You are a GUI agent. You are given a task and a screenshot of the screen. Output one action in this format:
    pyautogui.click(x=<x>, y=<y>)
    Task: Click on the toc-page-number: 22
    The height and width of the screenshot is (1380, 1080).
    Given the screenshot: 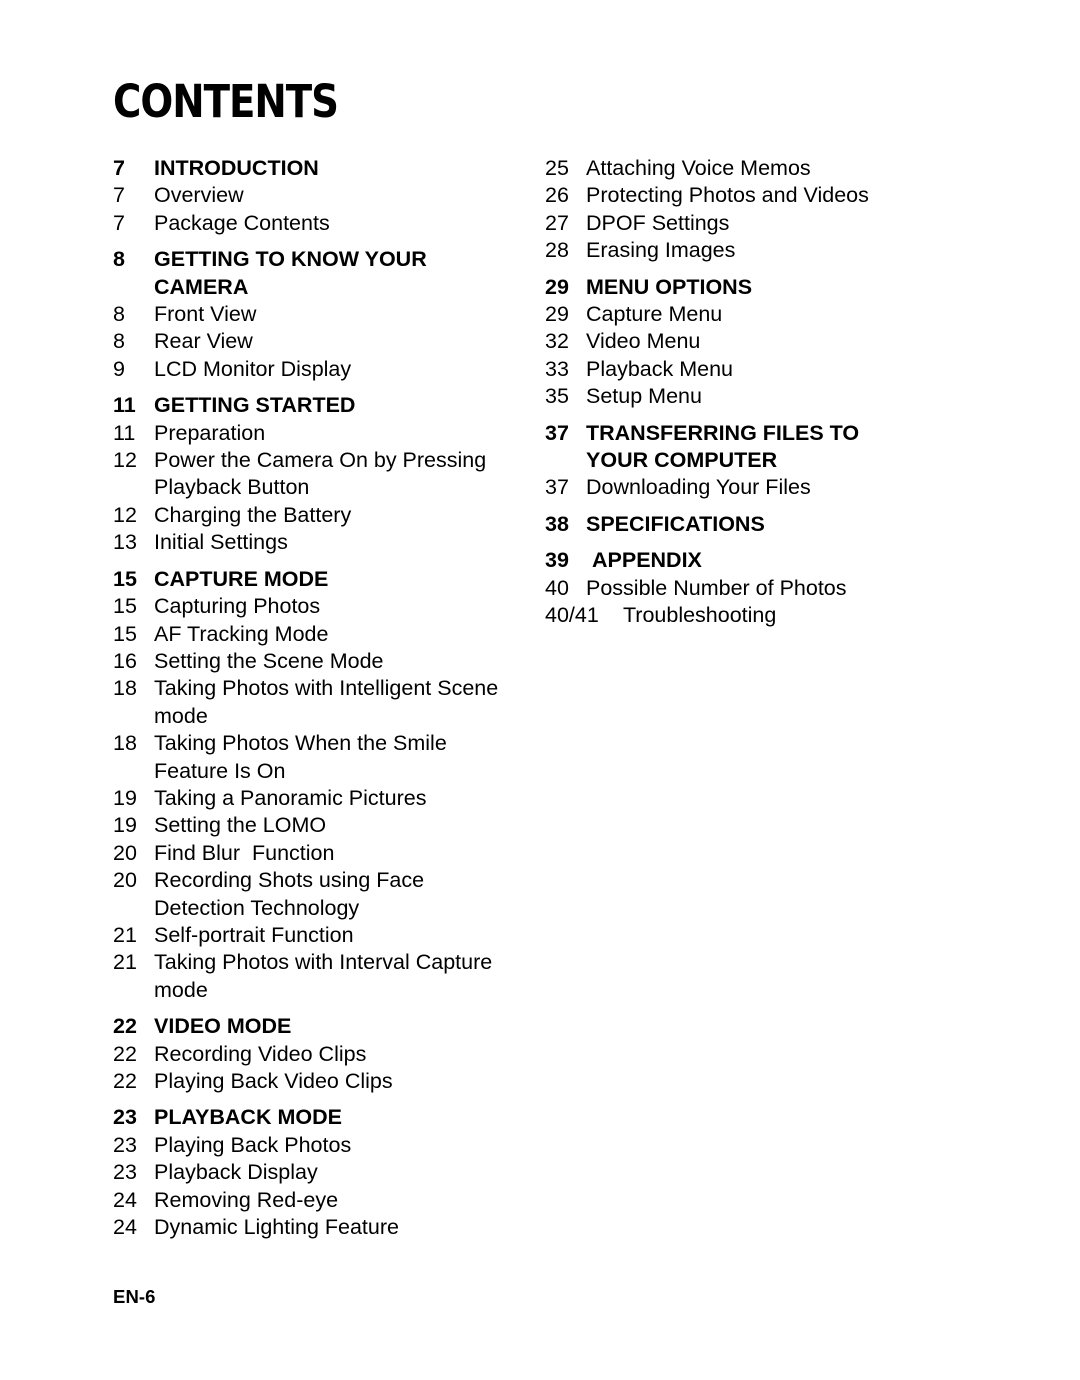 What is the action you would take?
    pyautogui.click(x=125, y=1026)
    